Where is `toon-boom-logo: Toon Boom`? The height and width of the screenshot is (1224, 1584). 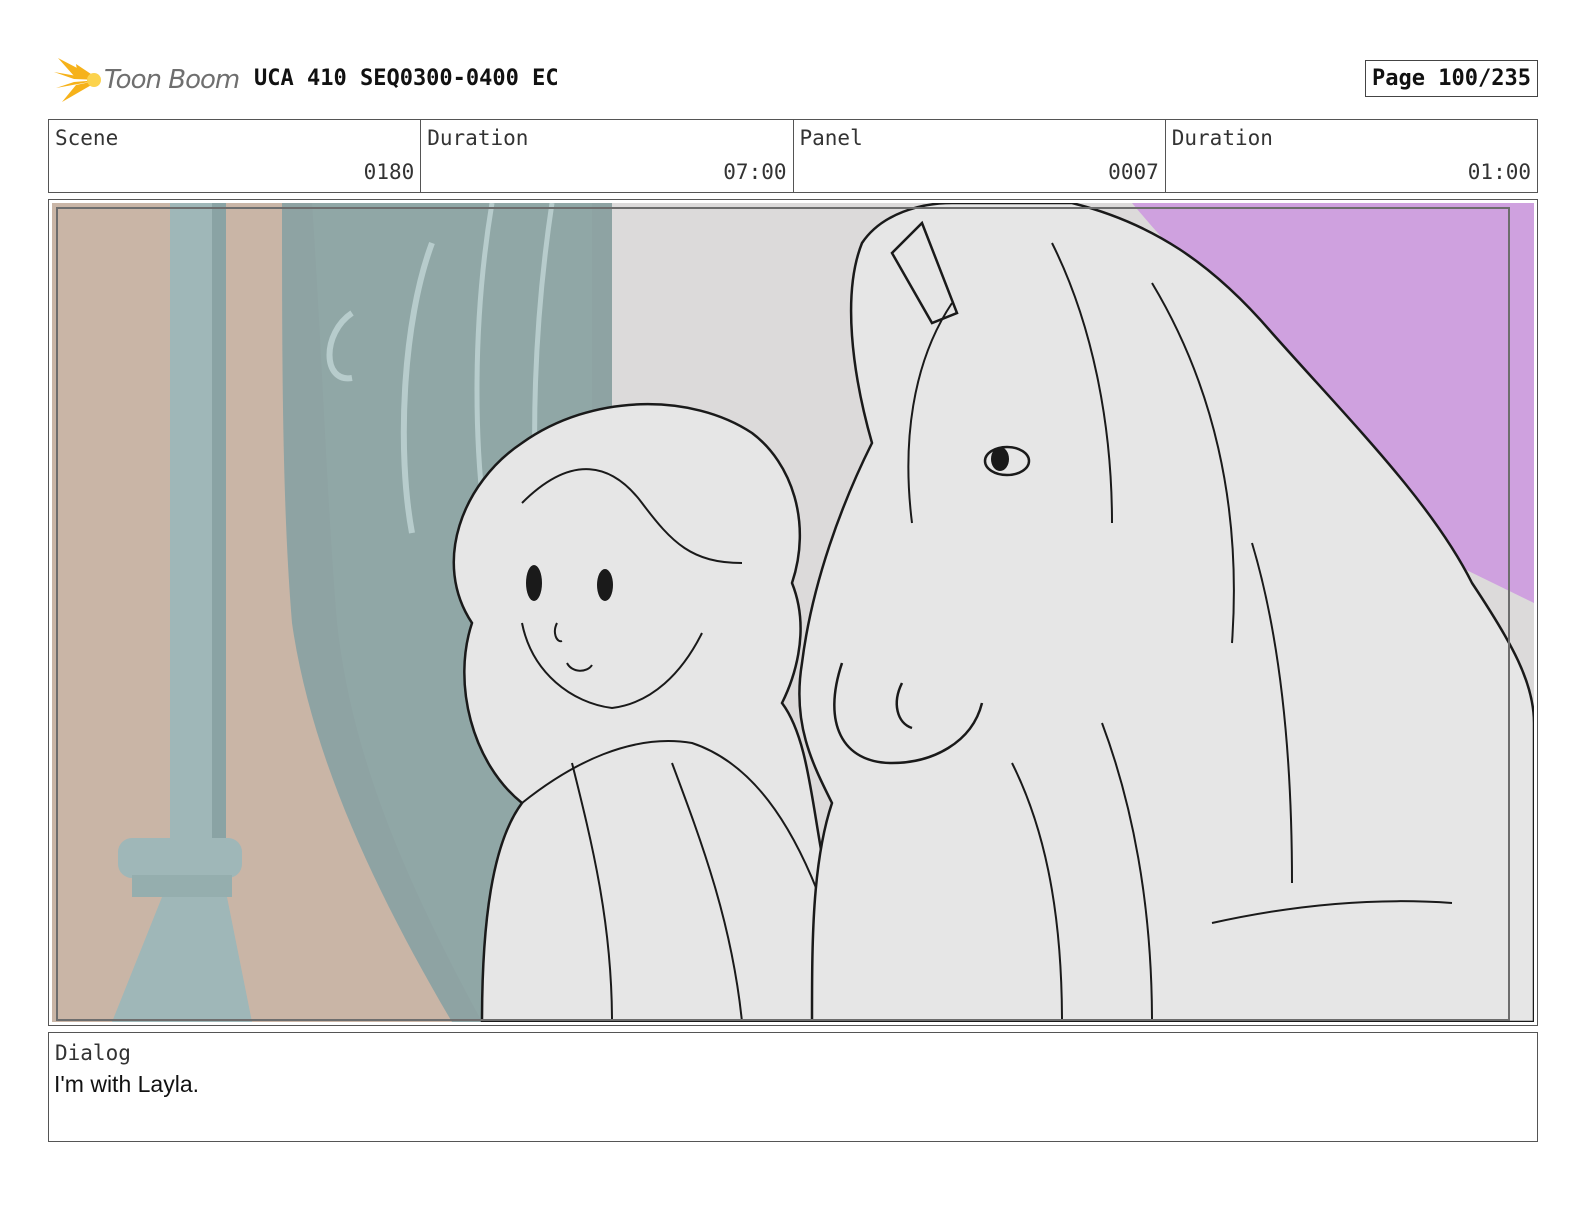
toon-boom-logo: Toon Boom is located at coordinates (147, 80).